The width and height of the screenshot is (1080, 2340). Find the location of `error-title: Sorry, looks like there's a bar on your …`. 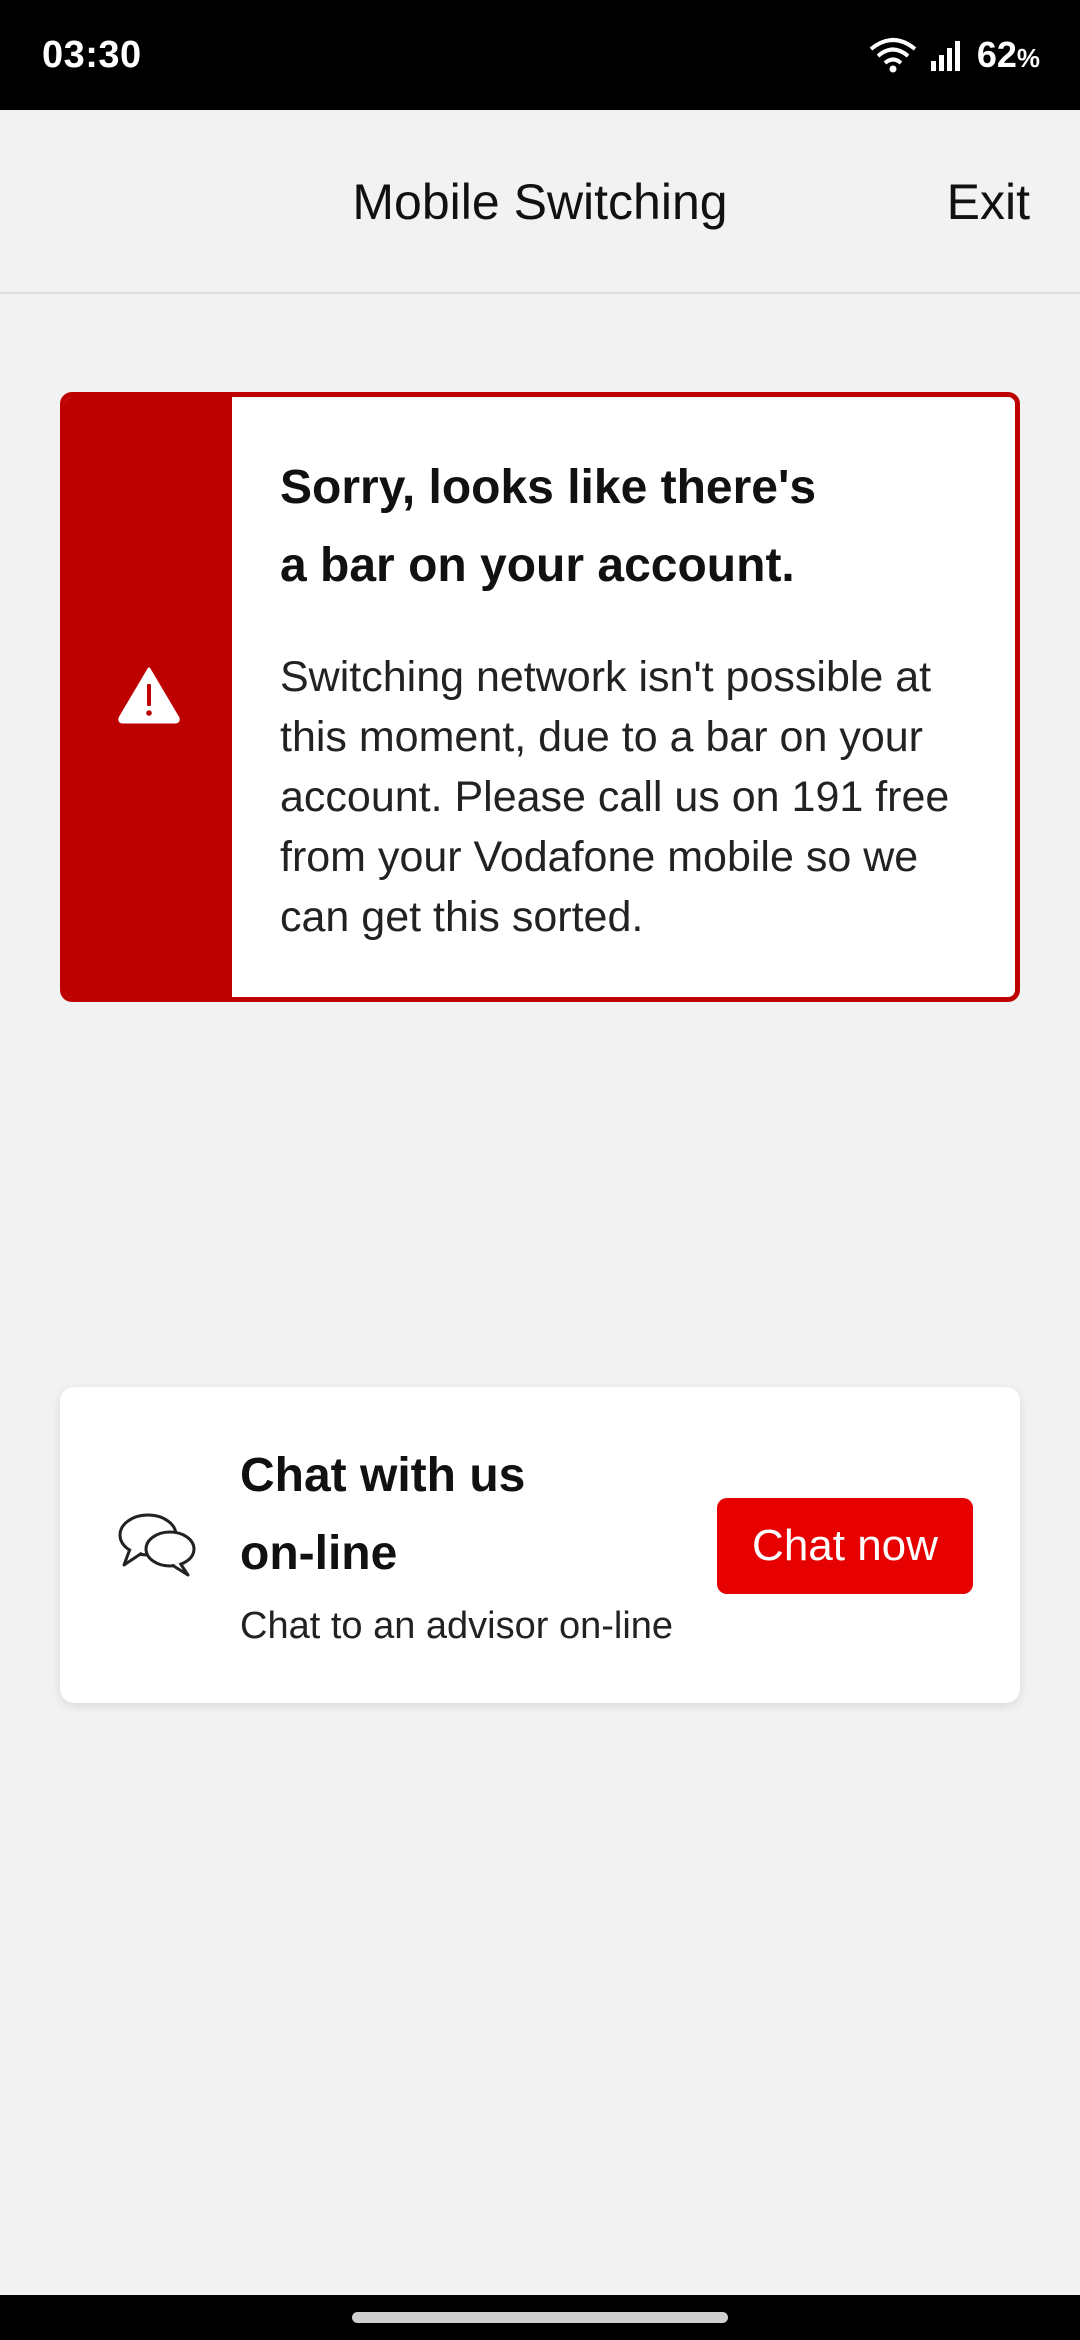

error-title: Sorry, looks like there's a bar on your … is located at coordinates (548, 526).